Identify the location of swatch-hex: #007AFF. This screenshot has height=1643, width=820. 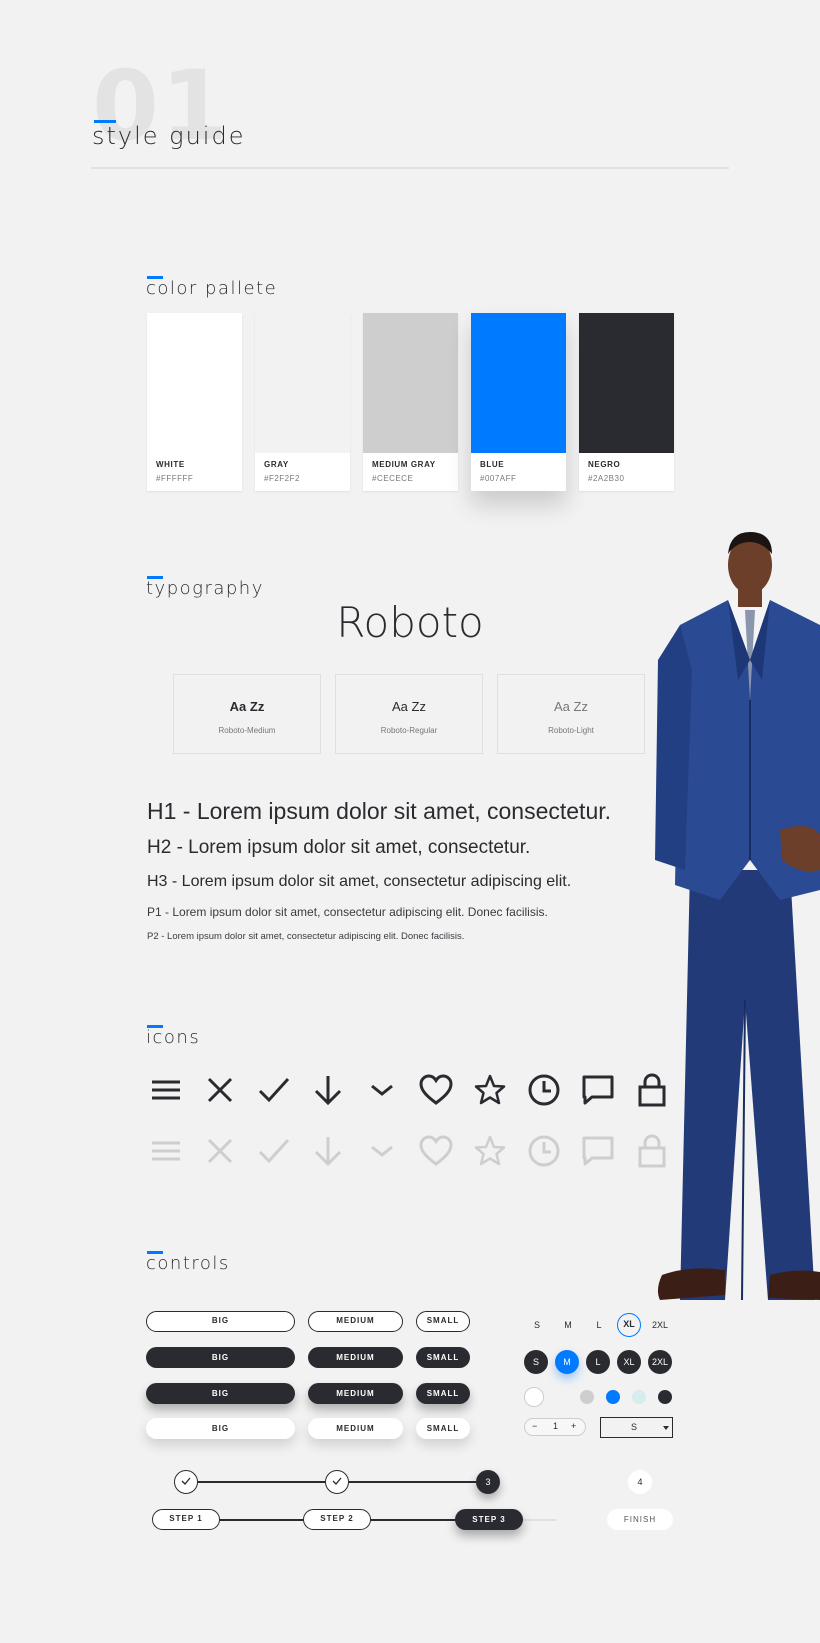
(498, 478).